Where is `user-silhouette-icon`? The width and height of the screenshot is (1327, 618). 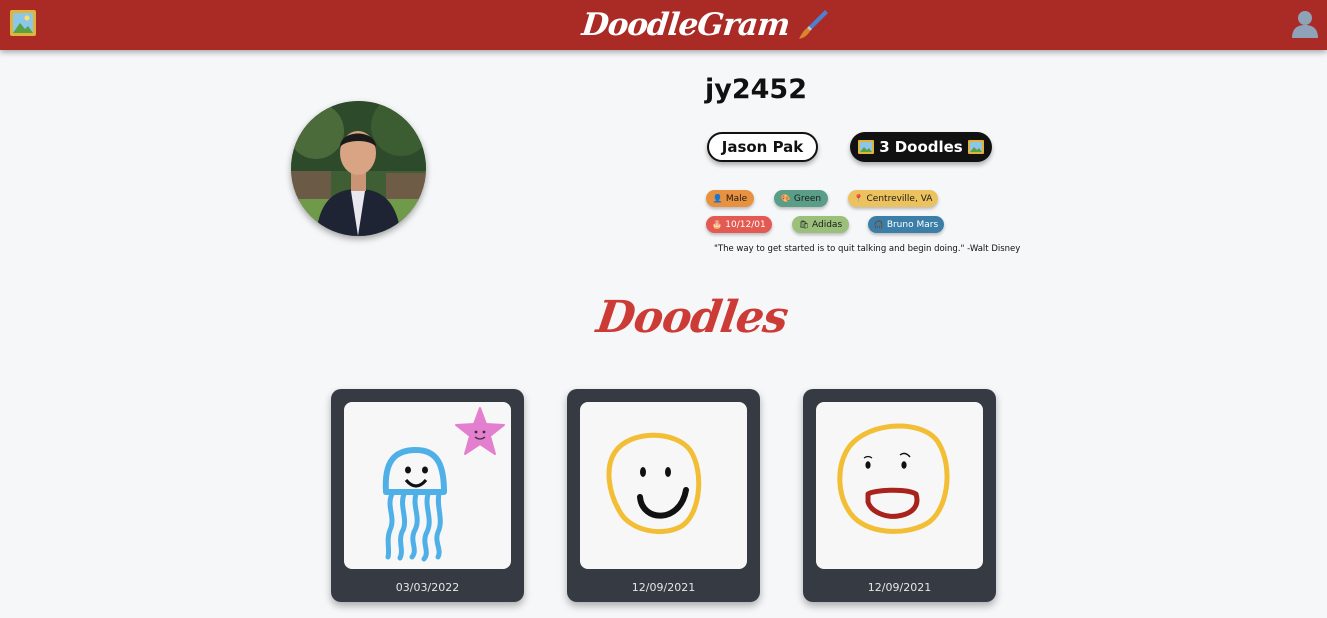 user-silhouette-icon is located at coordinates (1305, 23).